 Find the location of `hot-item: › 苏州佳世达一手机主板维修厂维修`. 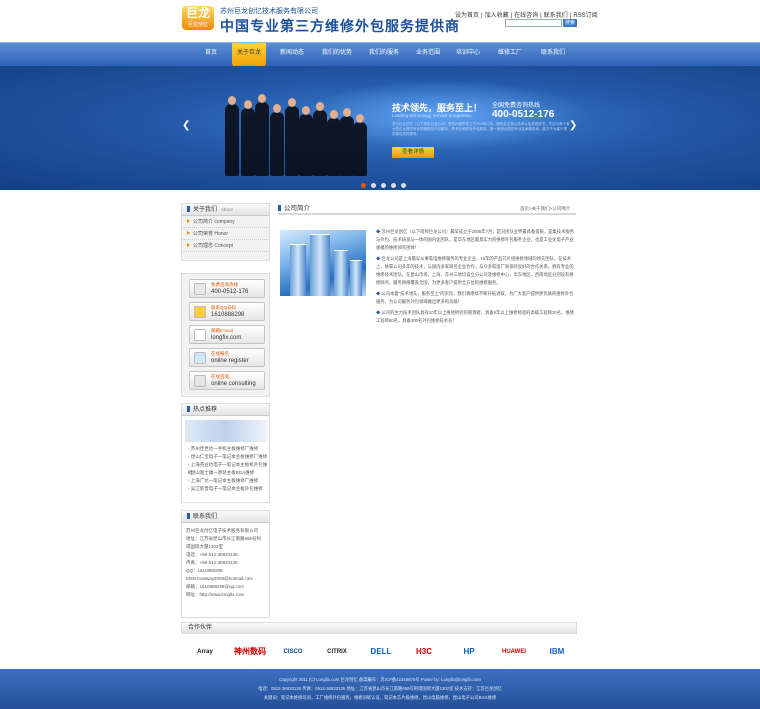

hot-item: › 苏州佳世达一手机主板维修厂维修 is located at coordinates (226, 449).